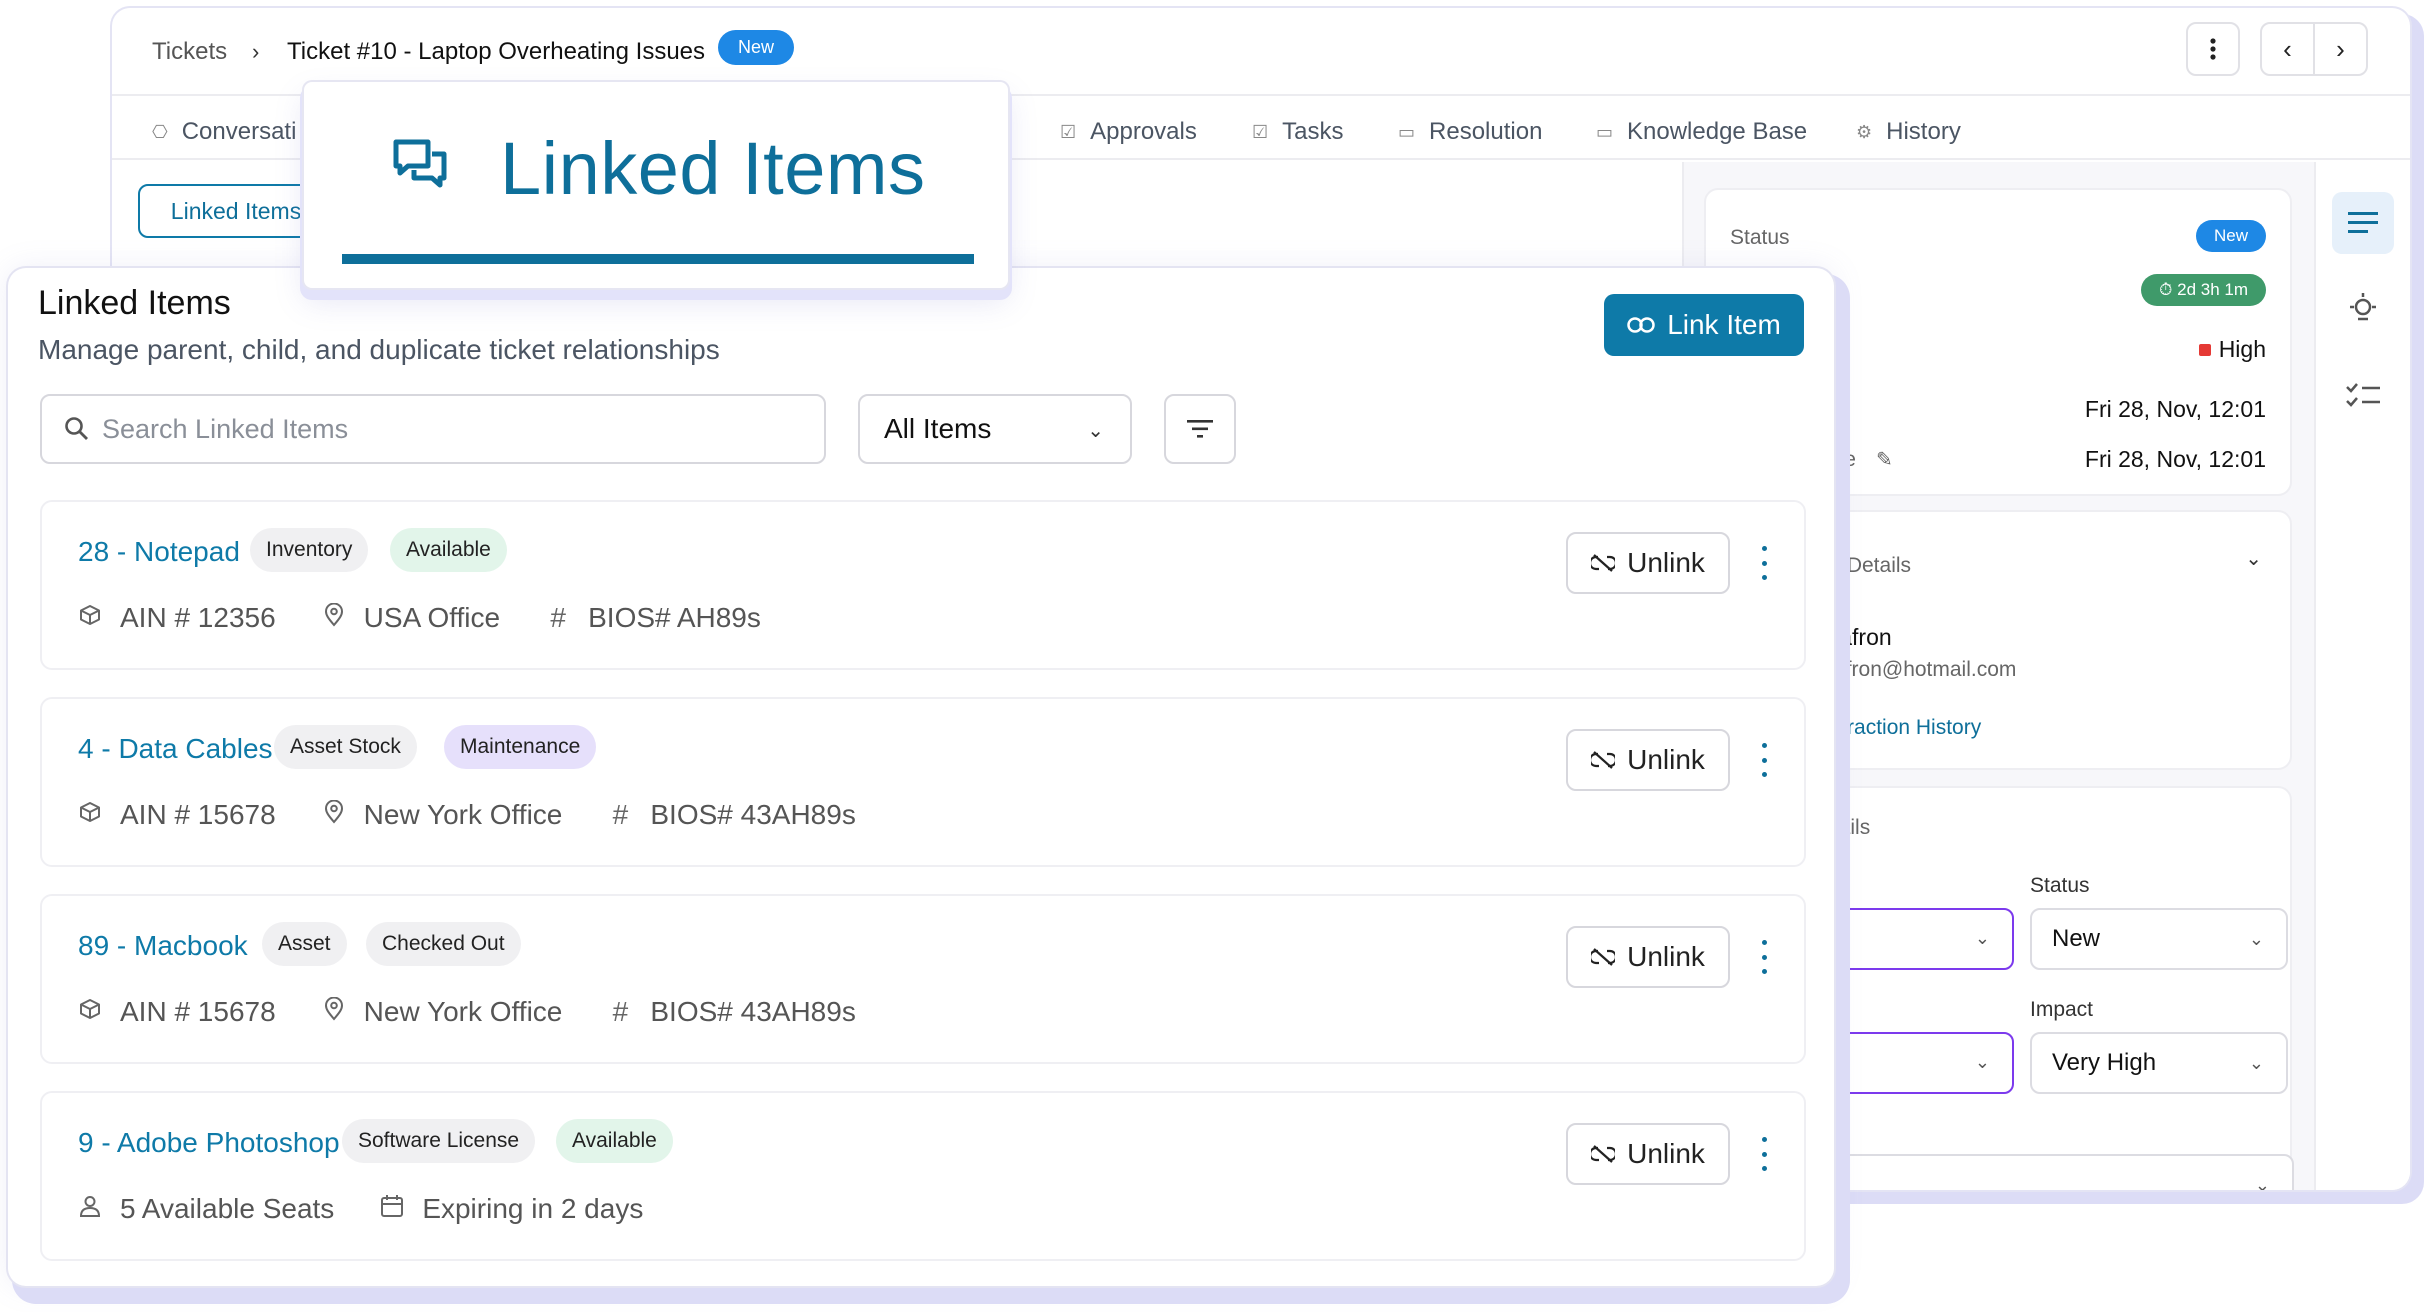 This screenshot has width=2432, height=1312. Describe the element at coordinates (209, 1143) in the screenshot. I see `linked-item-title: 9 - Adobe Photoshop` at that location.